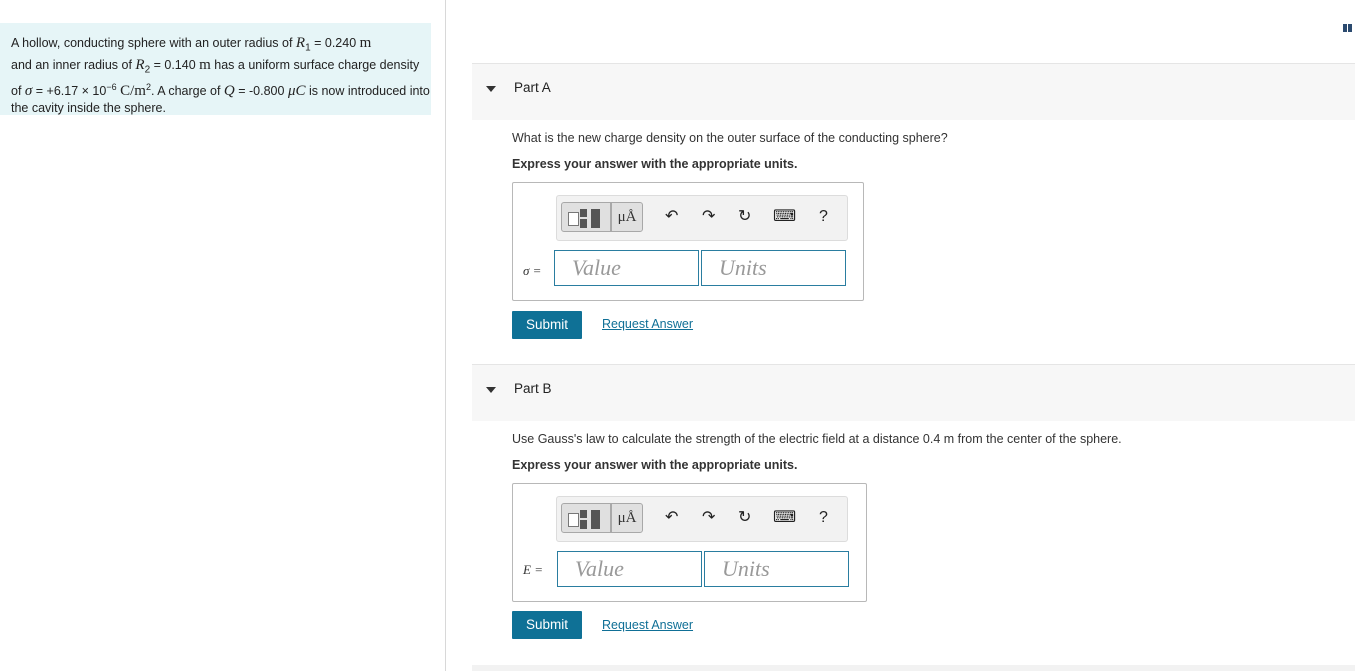 The image size is (1355, 671). What do you see at coordinates (140, 65) in the screenshot?
I see `r2-symbol: R` at bounding box center [140, 65].